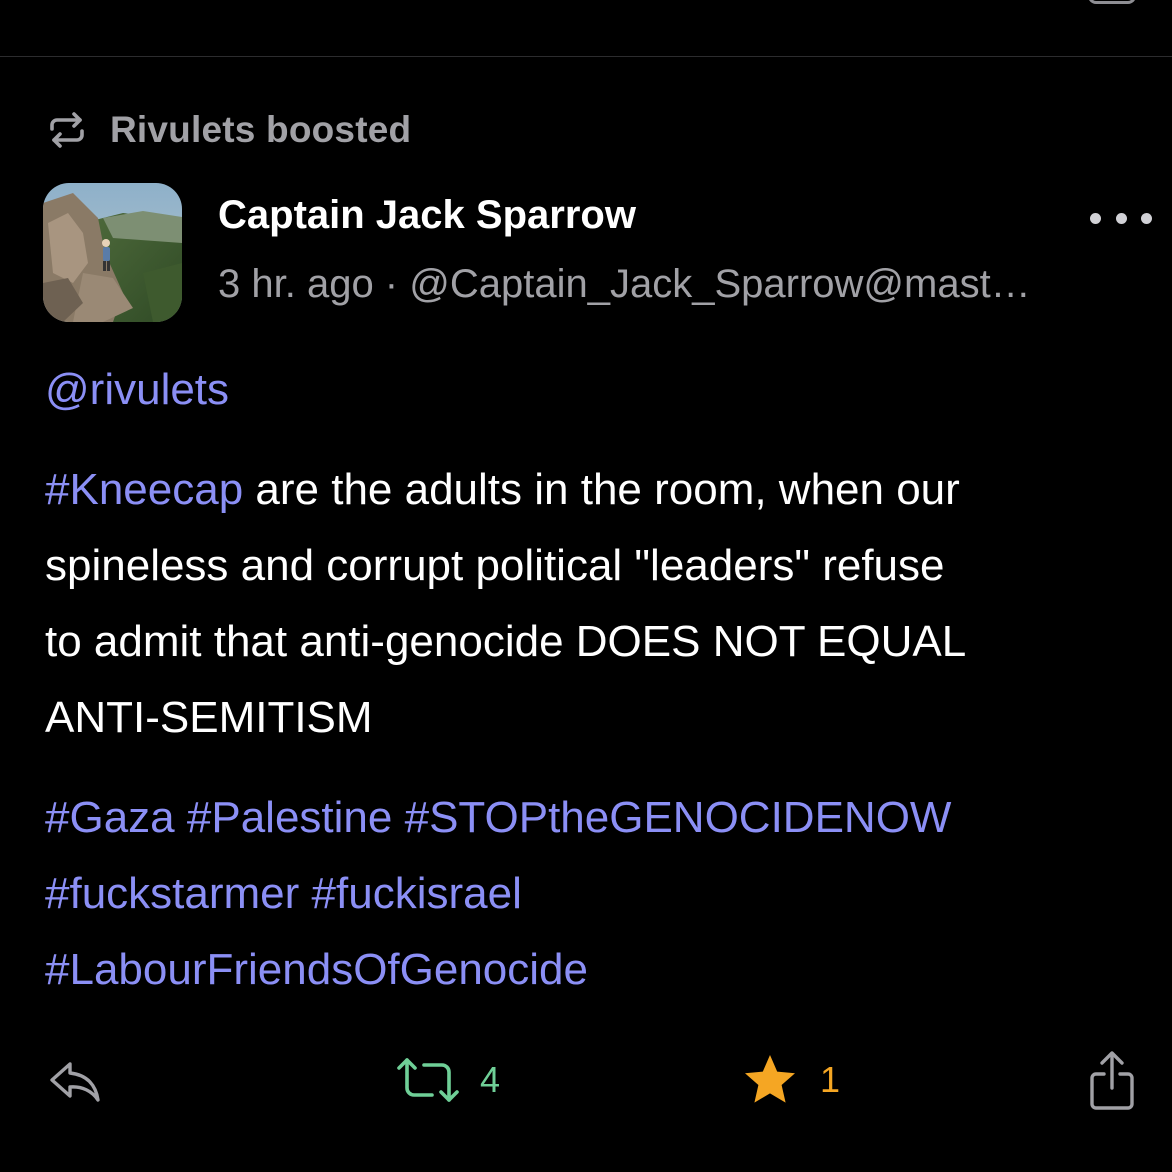 Image resolution: width=1172 pixels, height=1172 pixels. What do you see at coordinates (261, 129) in the screenshot?
I see `boost-banner-label: Rivulets boosted` at bounding box center [261, 129].